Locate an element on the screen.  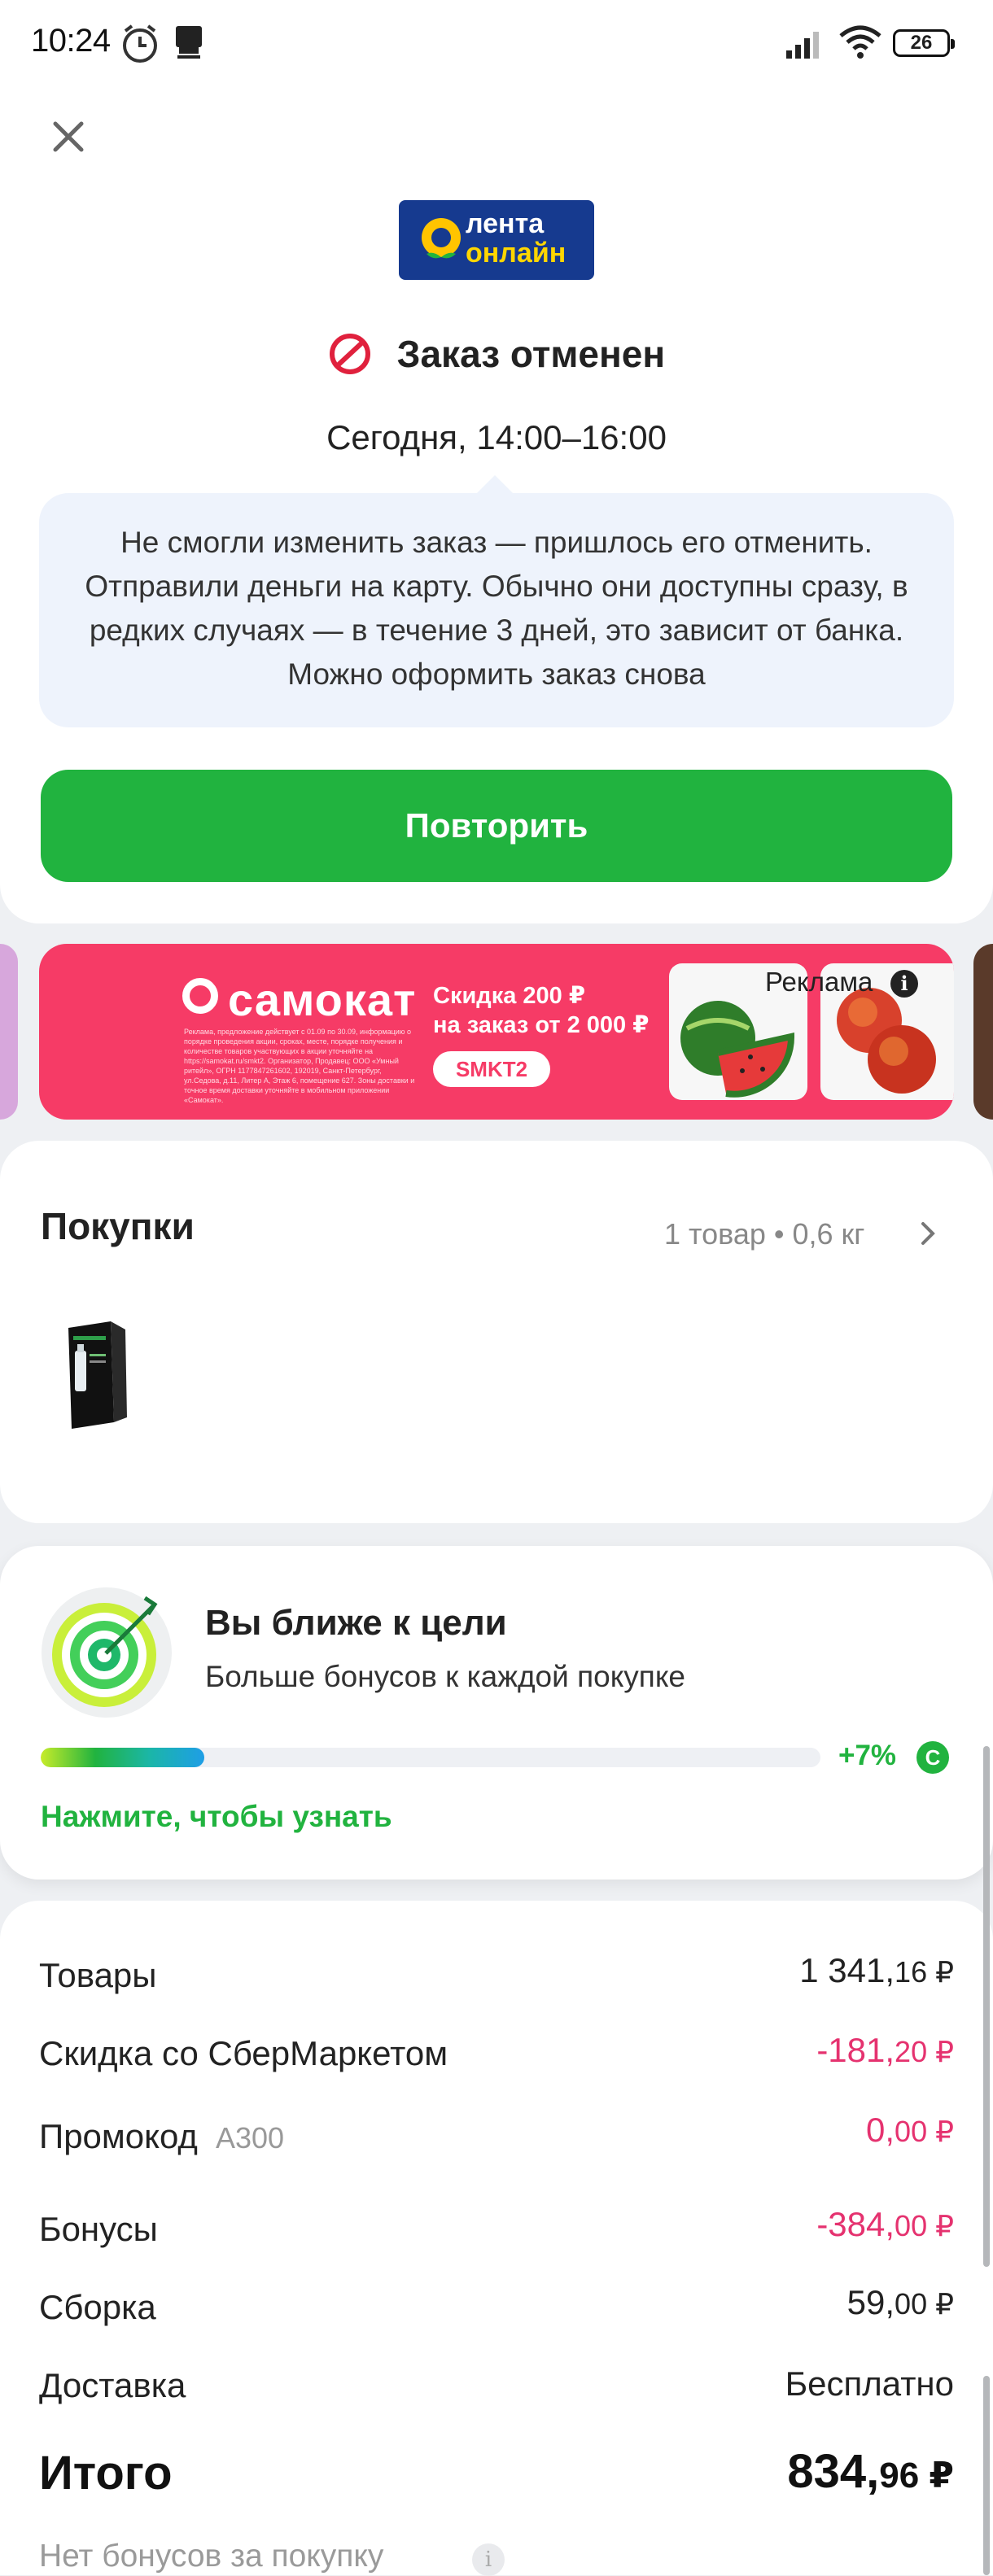
order-status: Заказ отменен is located at coordinates (496, 352).